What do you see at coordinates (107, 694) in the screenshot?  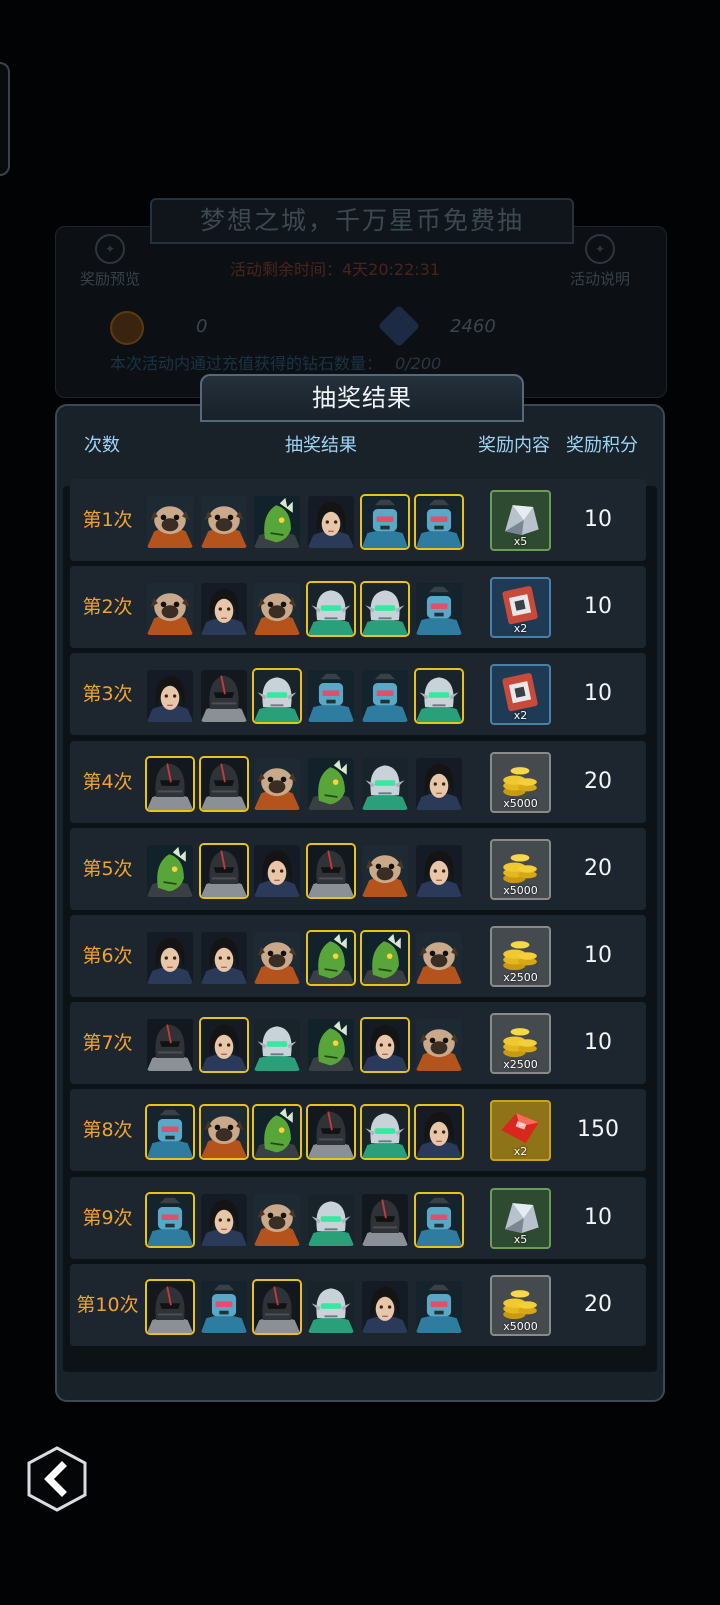 I see `row-count-label: 第3次` at bounding box center [107, 694].